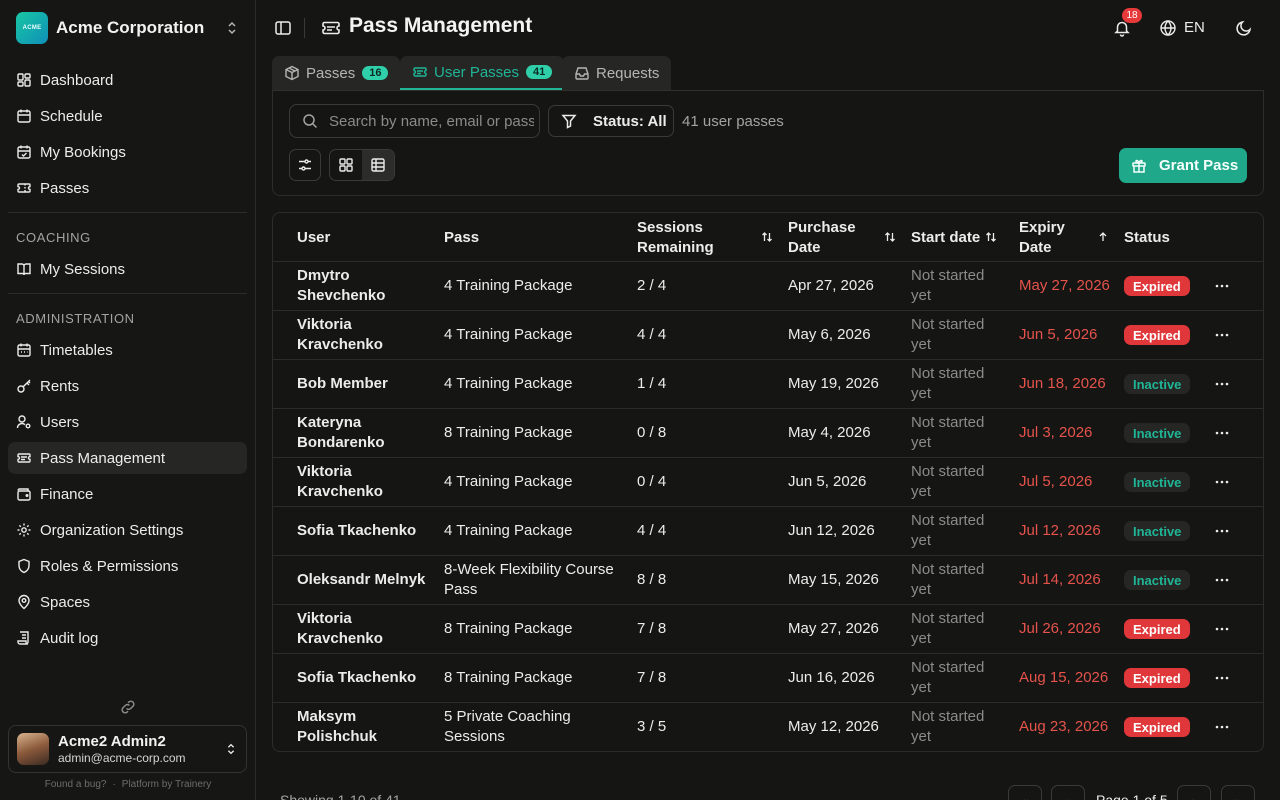  What do you see at coordinates (1147, 237) in the screenshot?
I see `column-header-status: Status` at bounding box center [1147, 237].